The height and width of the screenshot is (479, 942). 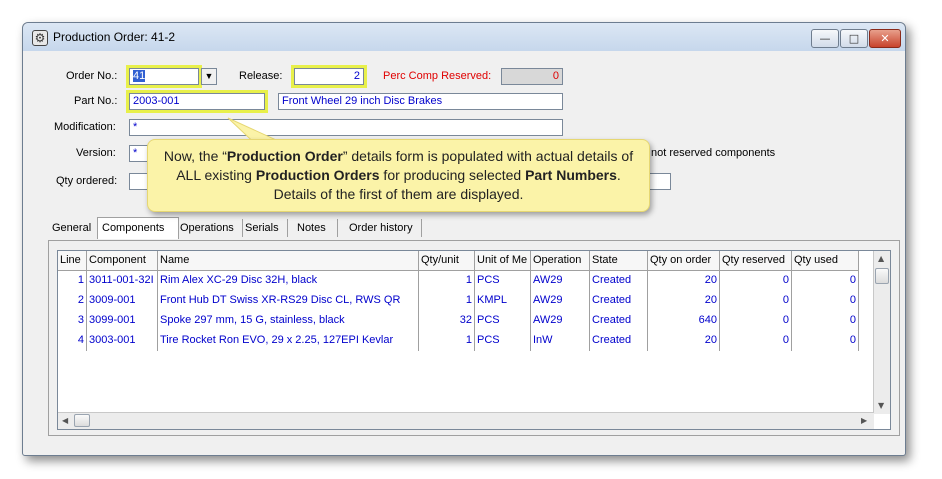 I want to click on part-no-field: 2003-001, so click(x=197, y=101).